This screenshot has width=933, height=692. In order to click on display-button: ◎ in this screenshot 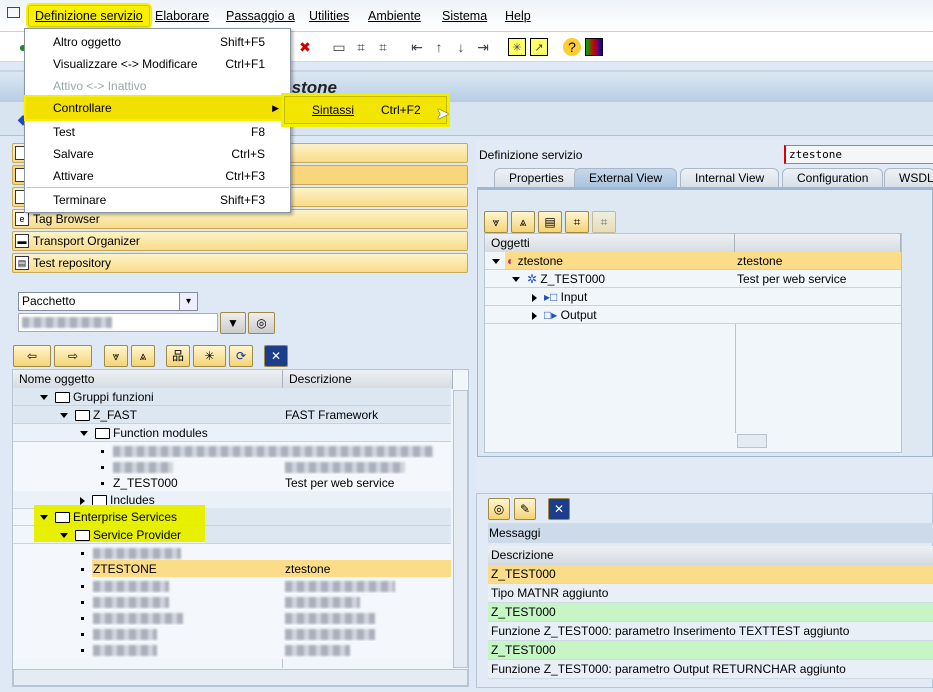, I will do `click(261, 323)`.